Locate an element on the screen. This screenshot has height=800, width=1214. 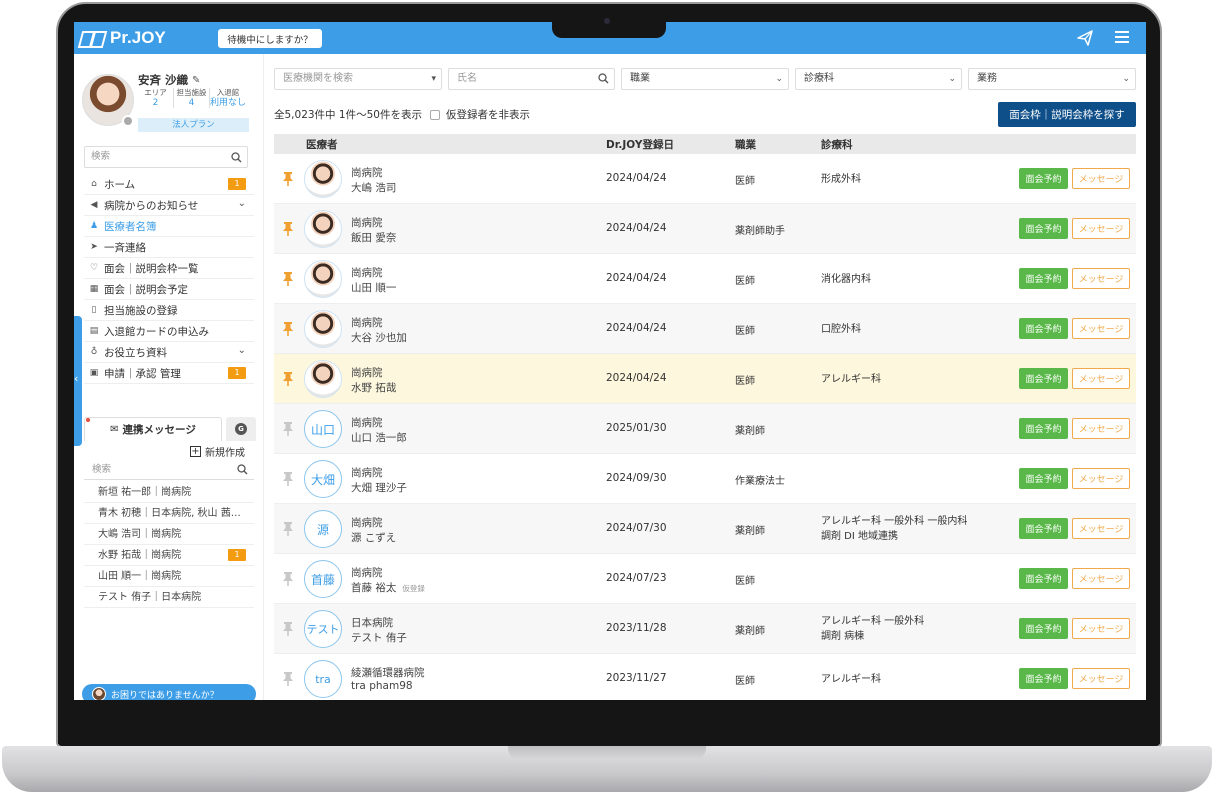
staff-avatar: tra is located at coordinates (323, 679).